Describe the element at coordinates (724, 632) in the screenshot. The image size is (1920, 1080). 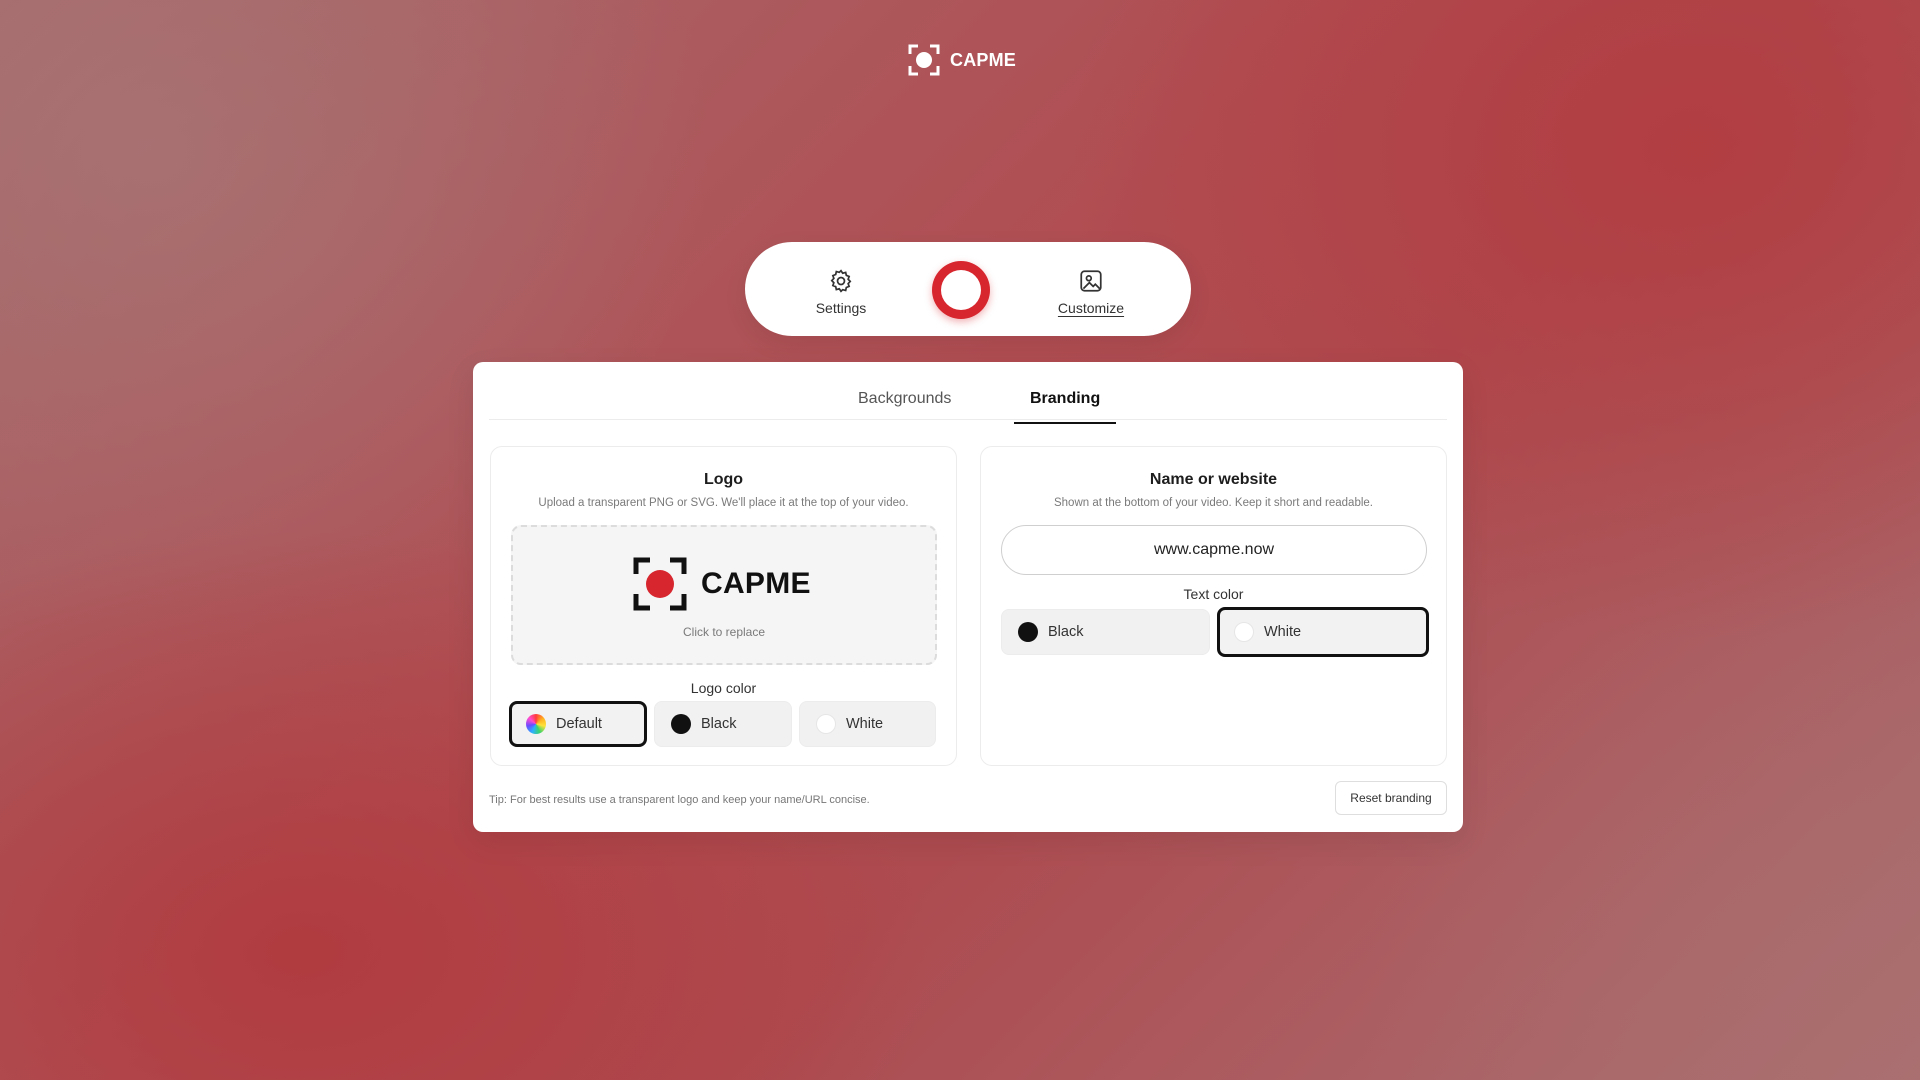
I see `dropzone-hint: Click to replace` at that location.